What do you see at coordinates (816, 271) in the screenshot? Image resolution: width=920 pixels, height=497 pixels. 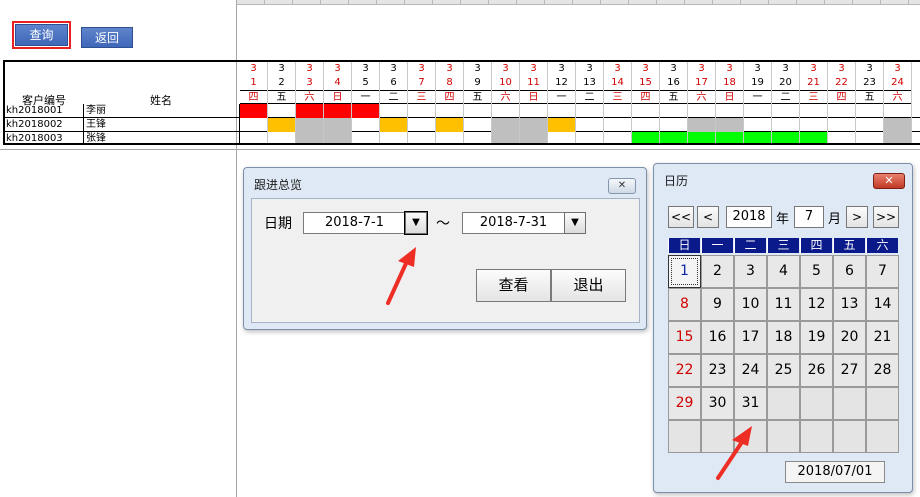 I see `calendar-day: 5` at bounding box center [816, 271].